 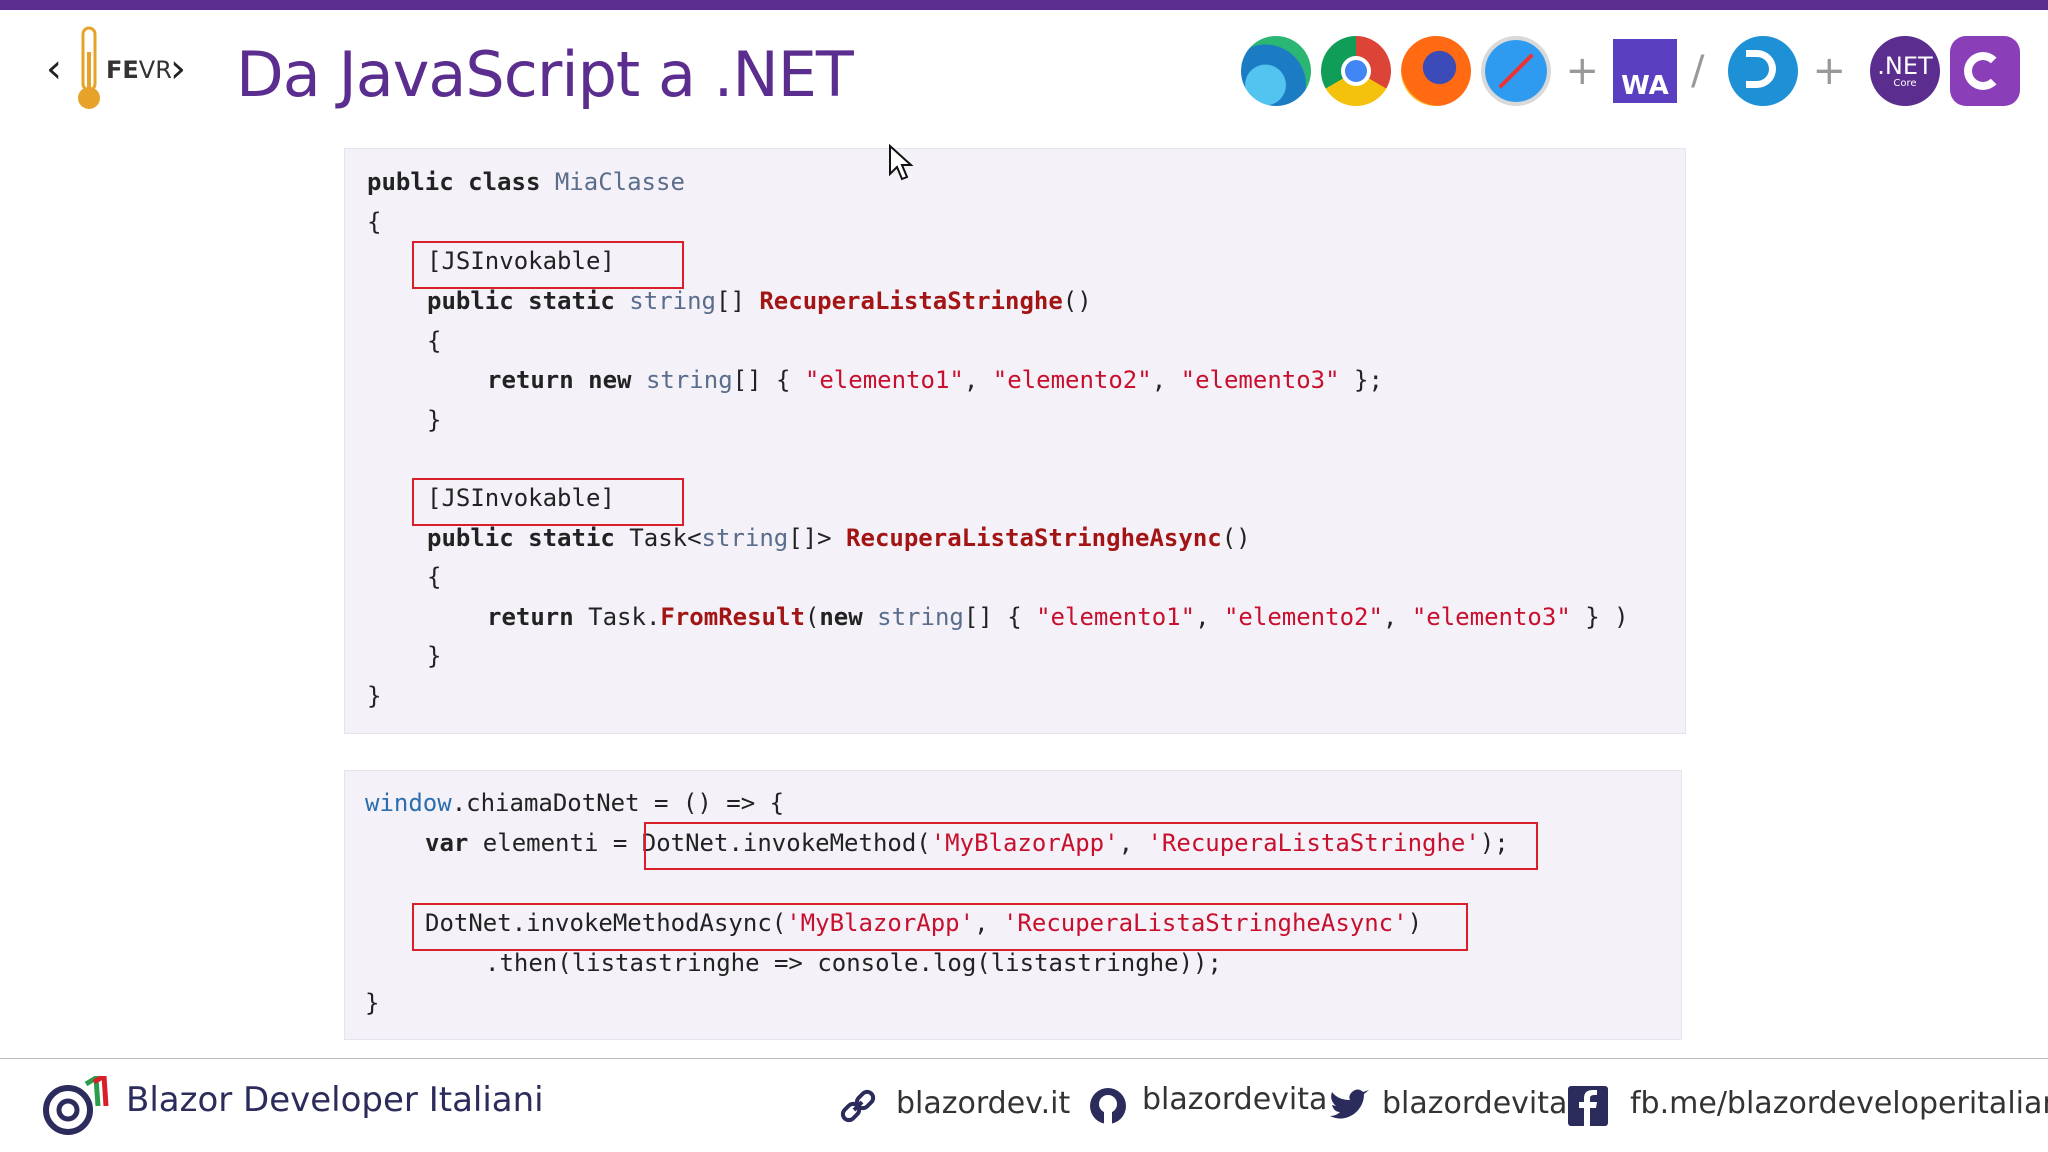 I want to click on slide-title: Da JavaScript a .NET, so click(x=545, y=74).